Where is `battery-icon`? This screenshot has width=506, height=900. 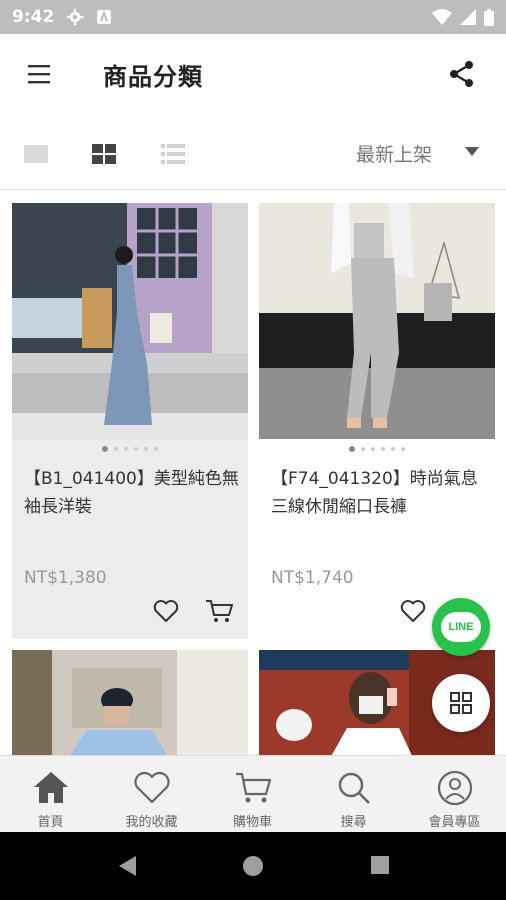
battery-icon is located at coordinates (489, 17).